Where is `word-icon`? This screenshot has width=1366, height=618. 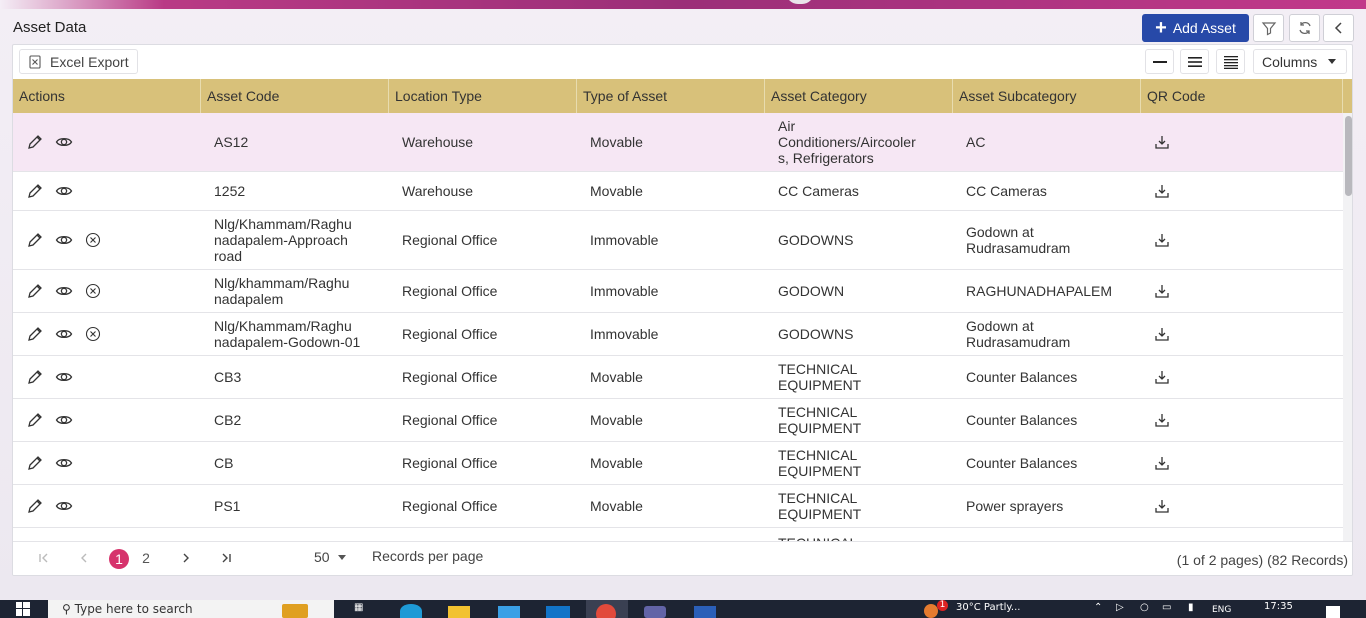 word-icon is located at coordinates (705, 612).